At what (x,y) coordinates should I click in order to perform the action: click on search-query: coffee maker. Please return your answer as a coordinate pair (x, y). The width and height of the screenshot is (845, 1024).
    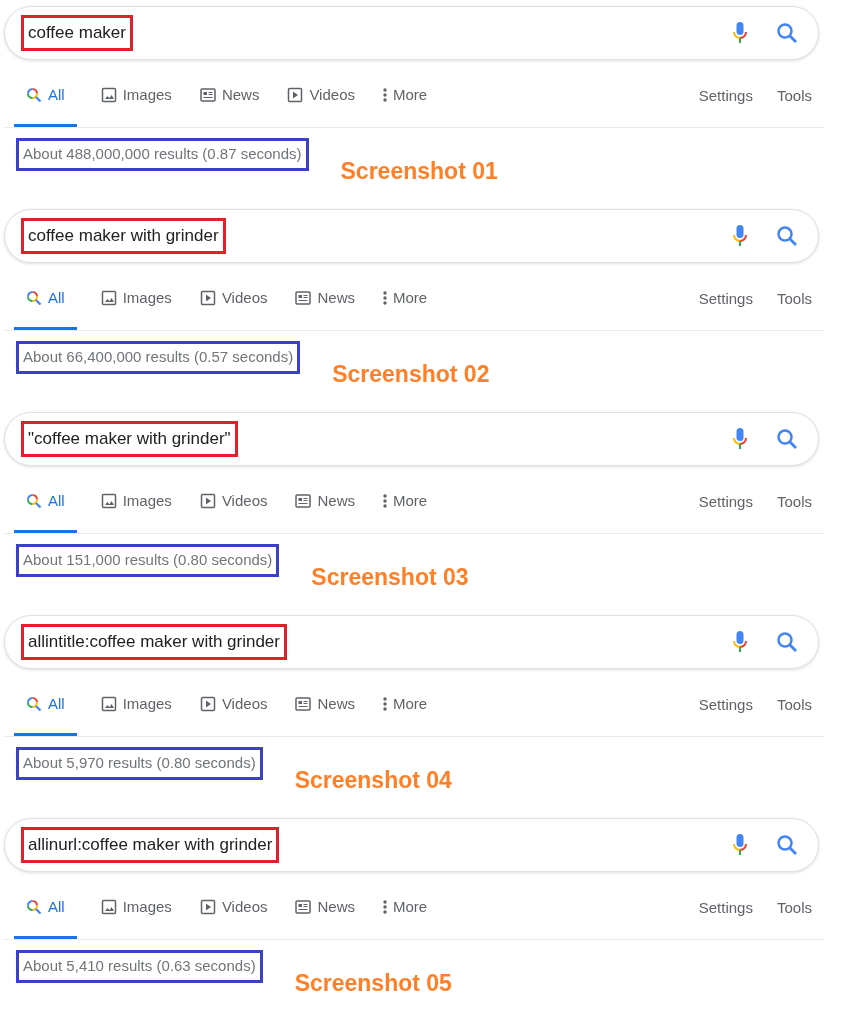
    Looking at the image, I should click on (77, 33).